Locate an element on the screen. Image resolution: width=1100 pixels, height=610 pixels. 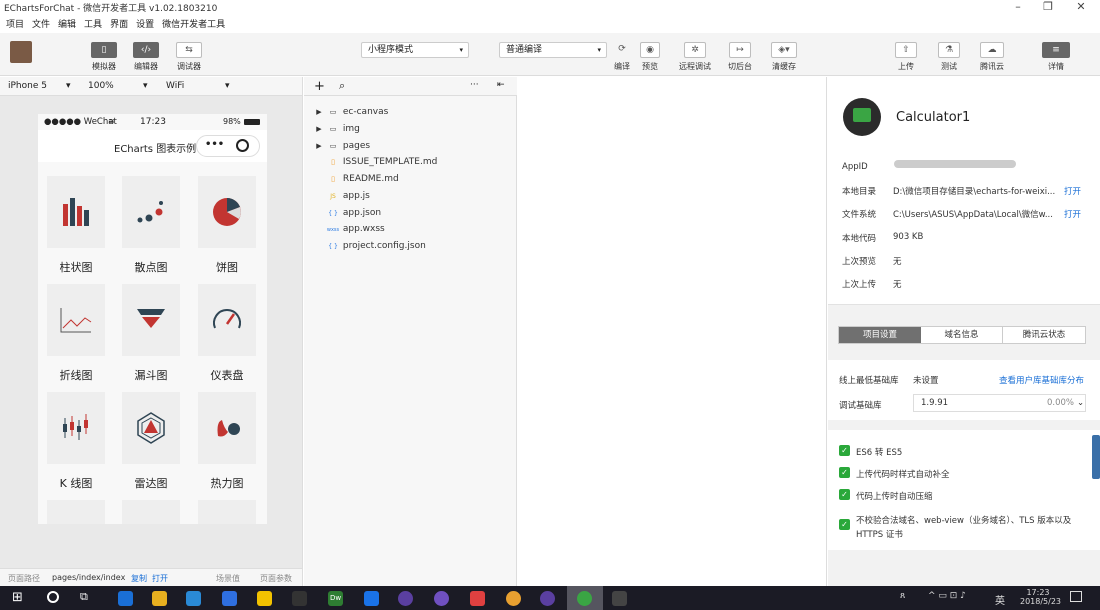
collapse-icon: ⇤ is located at coordinates (501, 85).